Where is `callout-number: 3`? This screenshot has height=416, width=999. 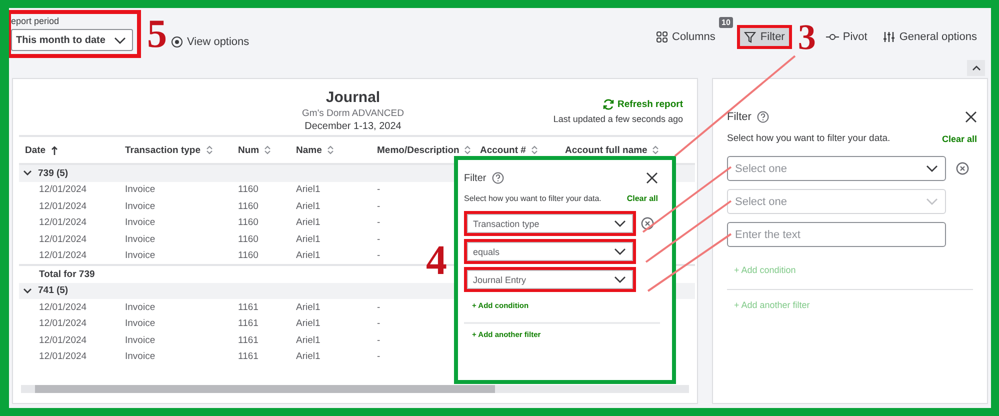 callout-number: 3 is located at coordinates (807, 37).